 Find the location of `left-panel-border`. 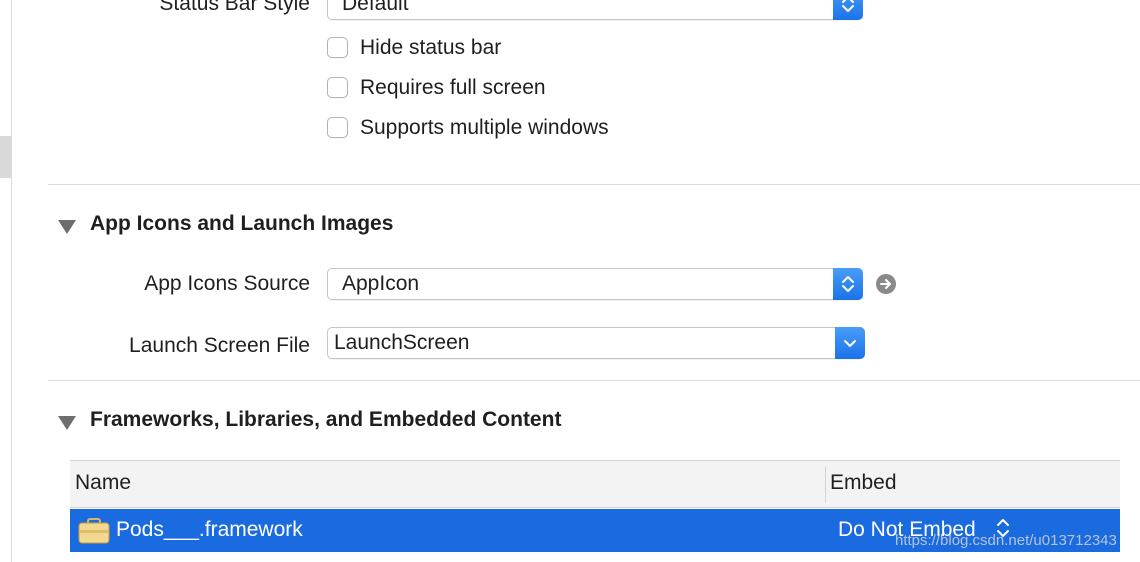

left-panel-border is located at coordinates (11, 281).